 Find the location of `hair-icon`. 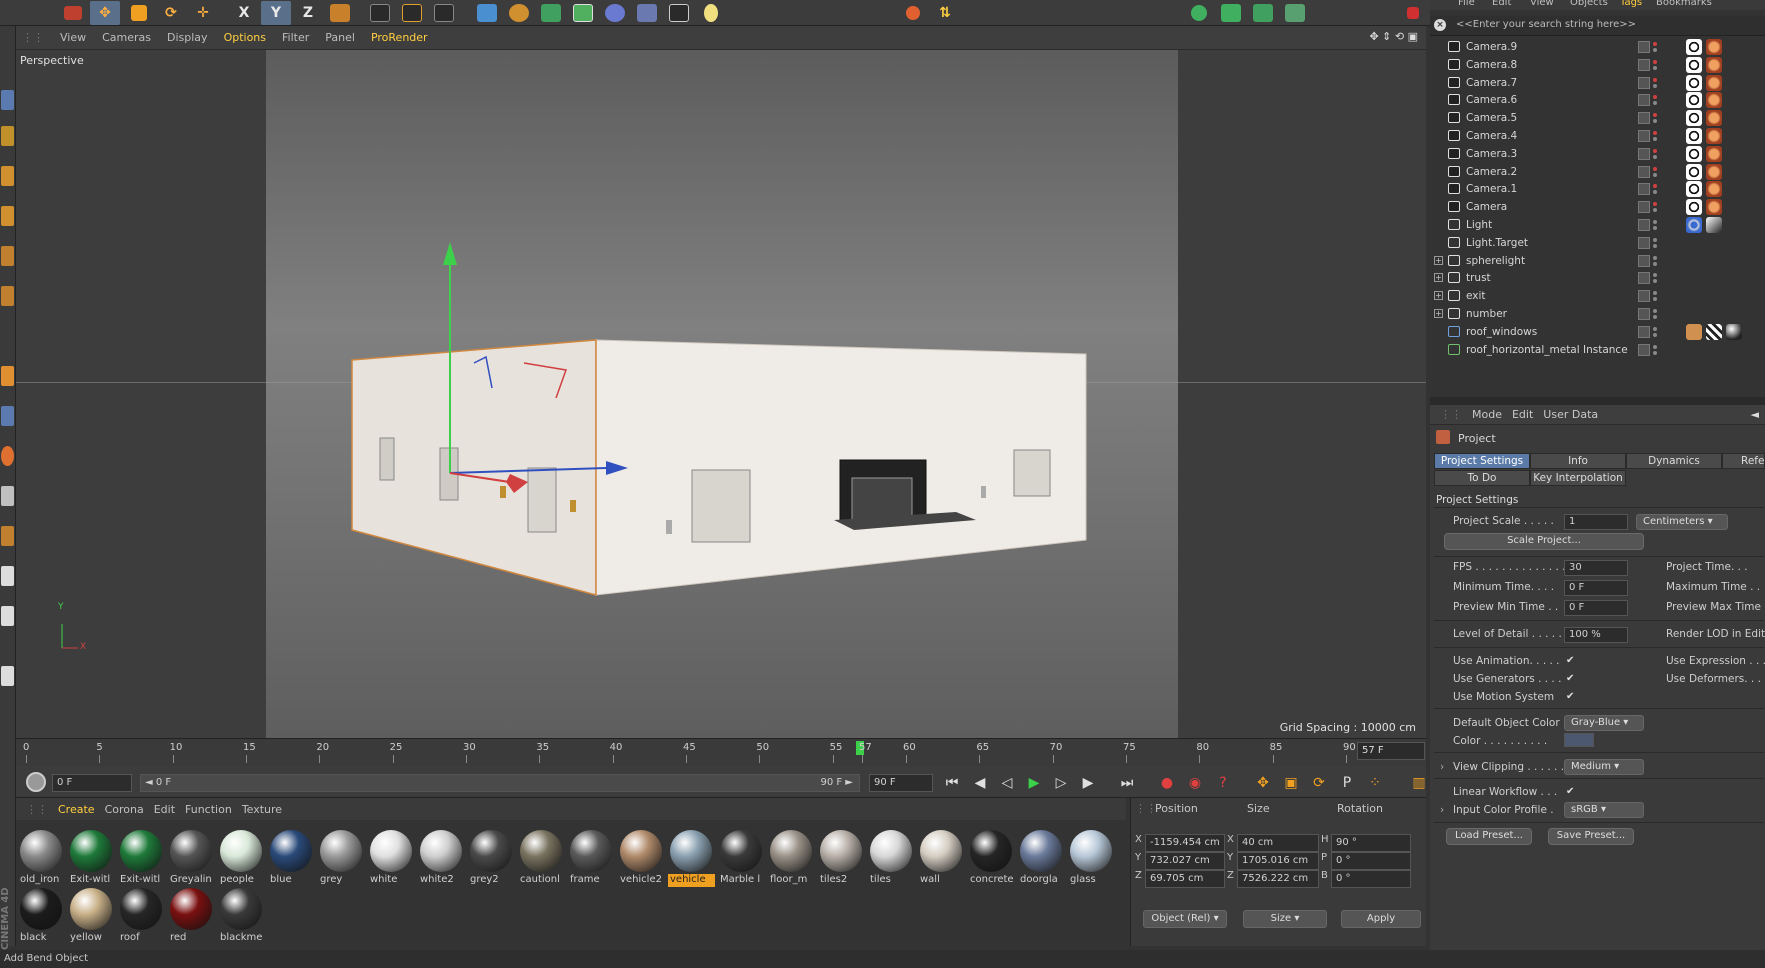

hair-icon is located at coordinates (1231, 13).